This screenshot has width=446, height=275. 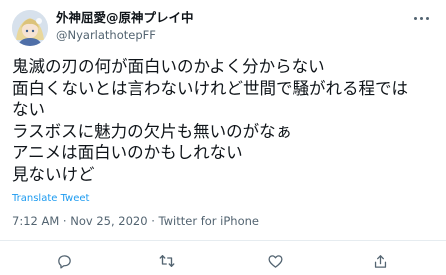 What do you see at coordinates (210, 88) in the screenshot?
I see `tweet-line: 面白くないとは言わないけれど世間で騒がれる程では` at bounding box center [210, 88].